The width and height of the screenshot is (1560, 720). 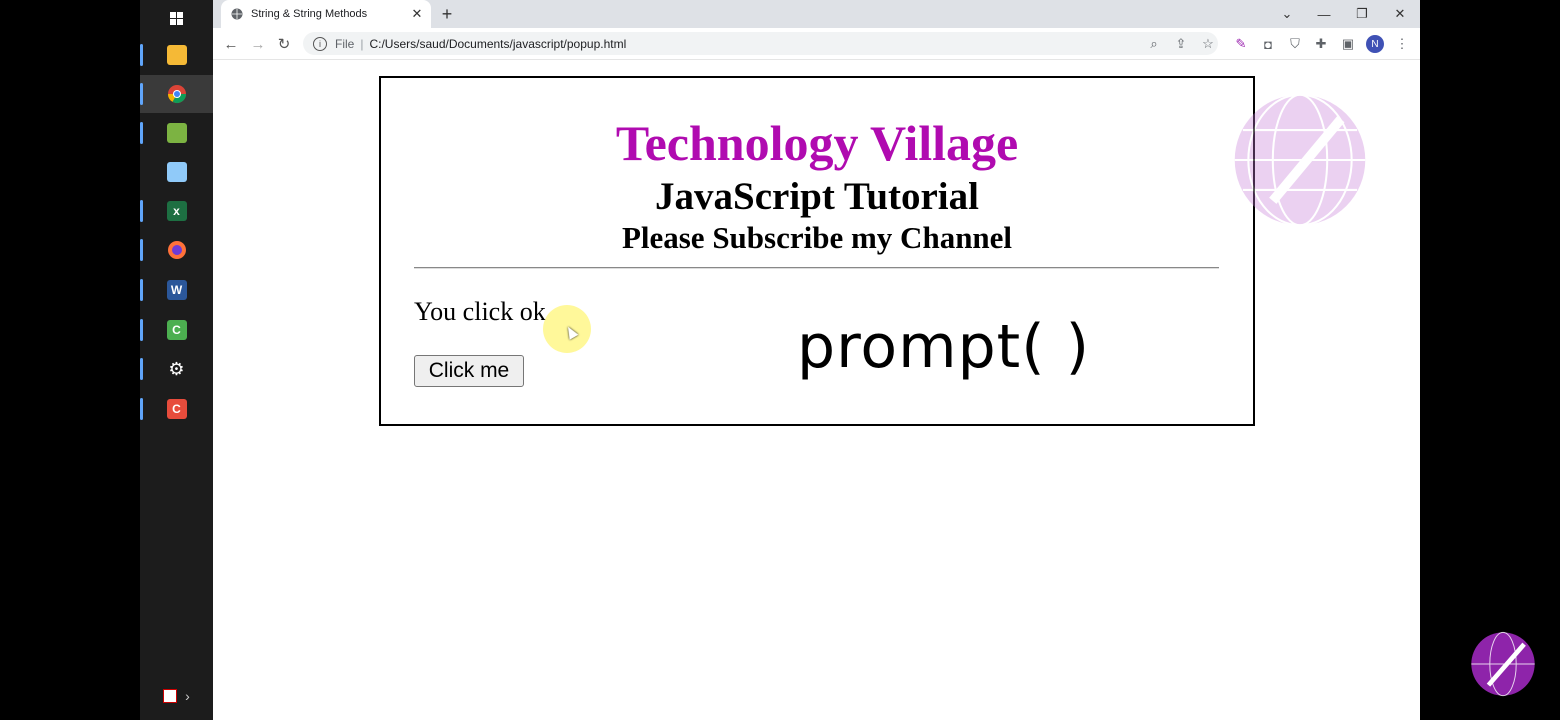 What do you see at coordinates (1324, 14) in the screenshot?
I see `minimize-button: —` at bounding box center [1324, 14].